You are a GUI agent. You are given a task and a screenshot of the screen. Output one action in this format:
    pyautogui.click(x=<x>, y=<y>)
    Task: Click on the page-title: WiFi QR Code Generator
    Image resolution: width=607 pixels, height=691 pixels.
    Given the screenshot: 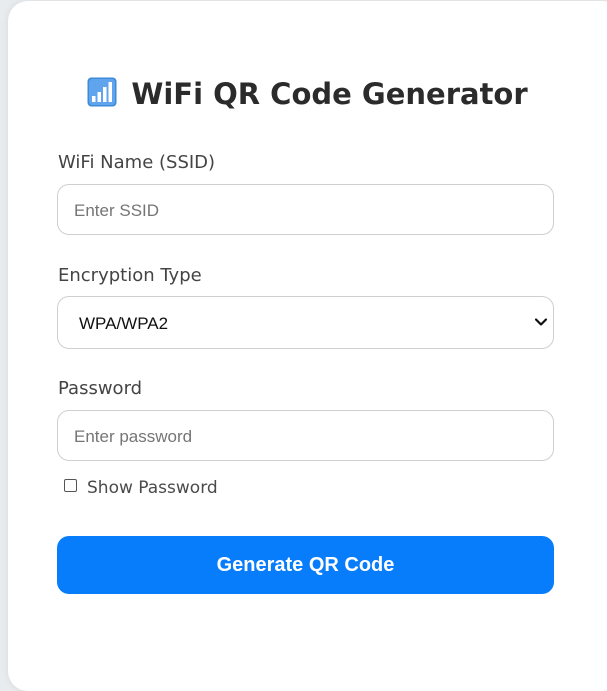 What is the action you would take?
    pyautogui.click(x=307, y=94)
    